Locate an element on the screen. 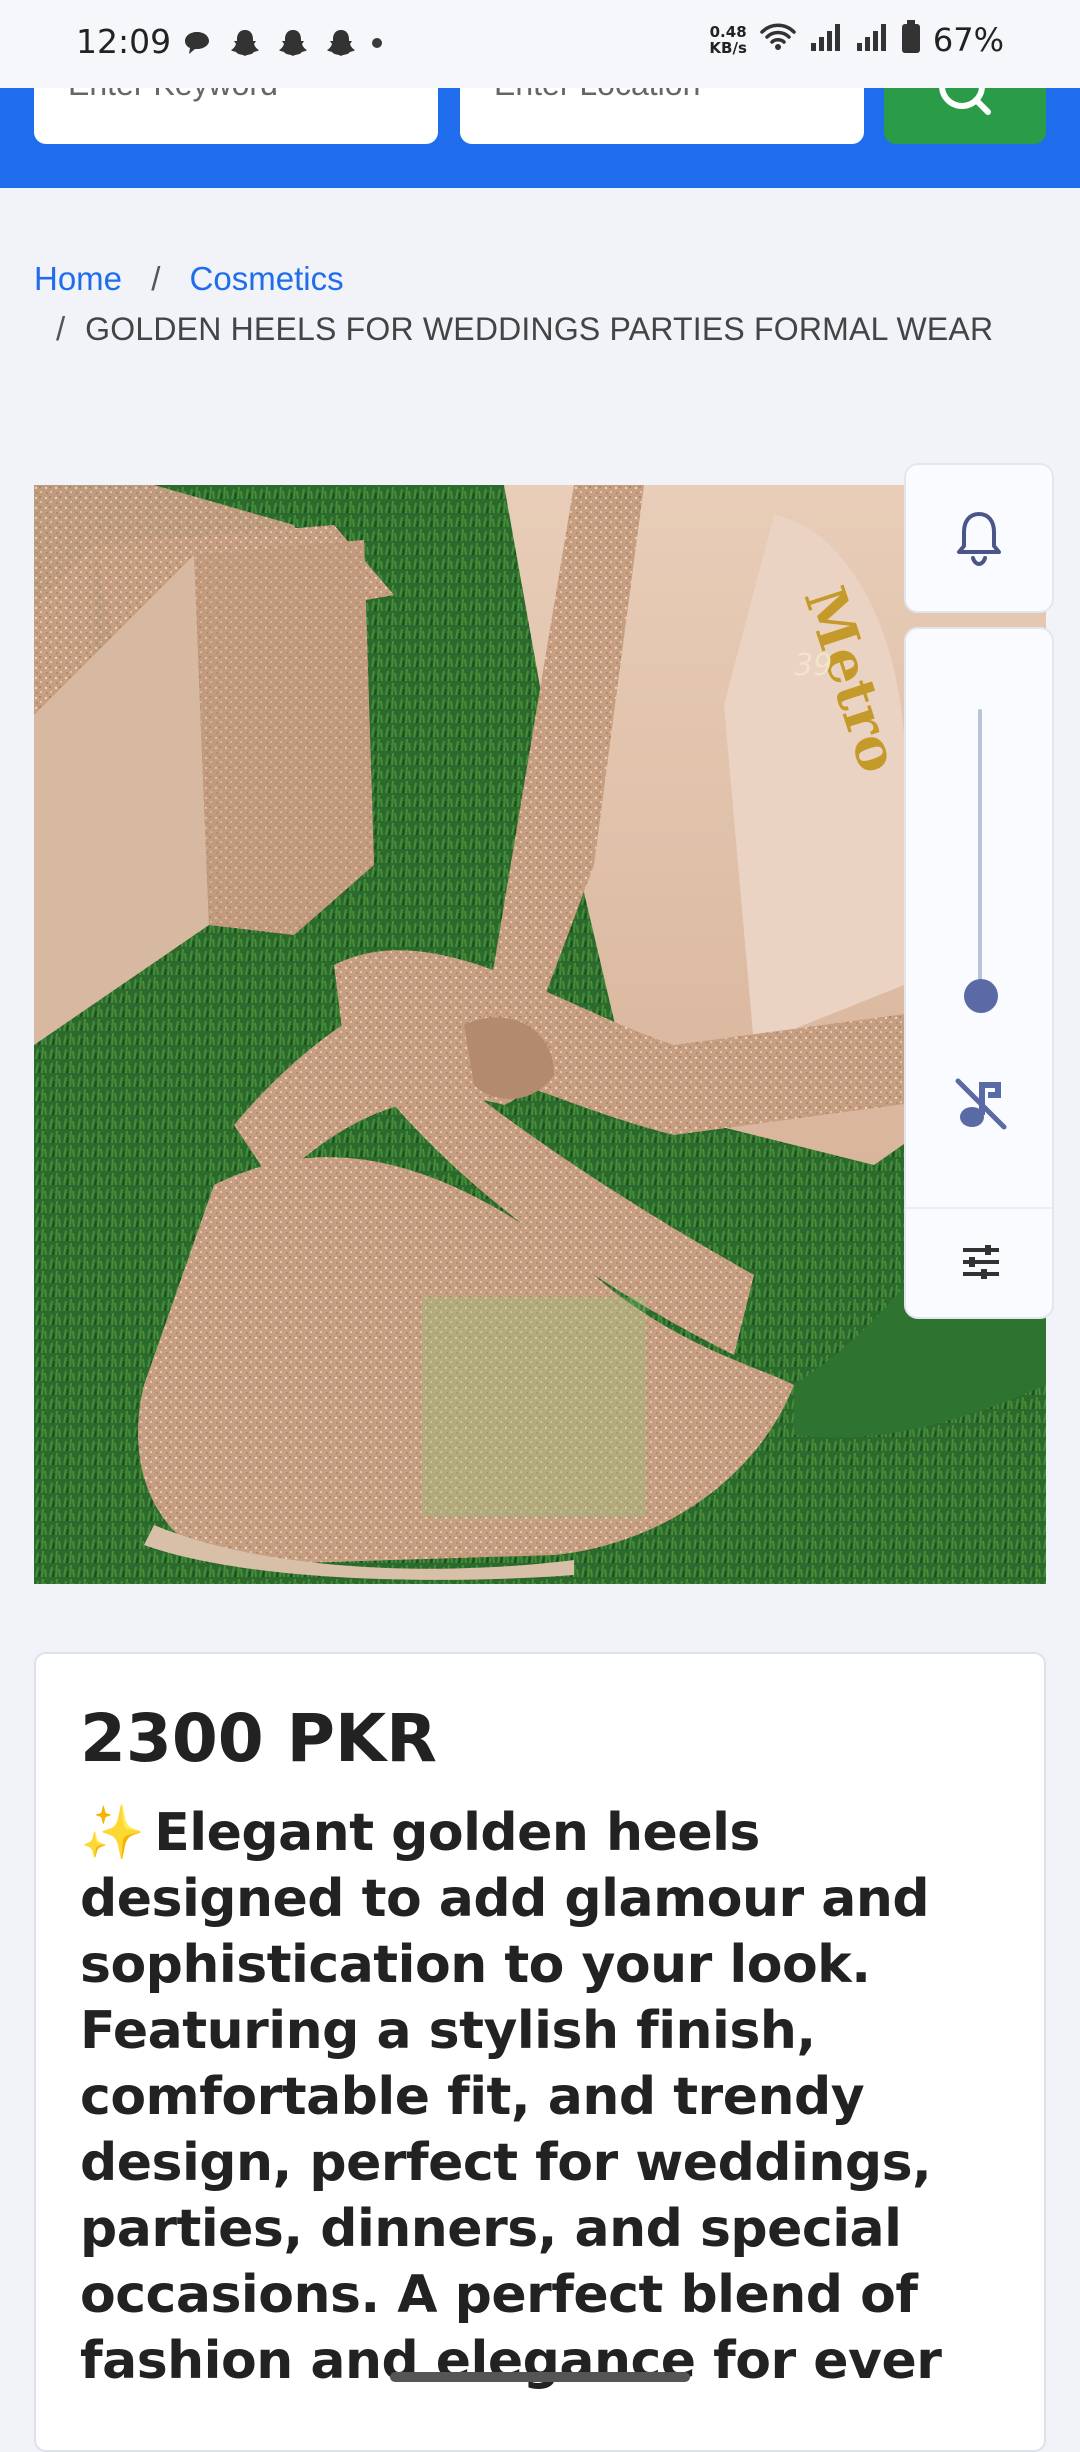  bell-icon is located at coordinates (979, 539).